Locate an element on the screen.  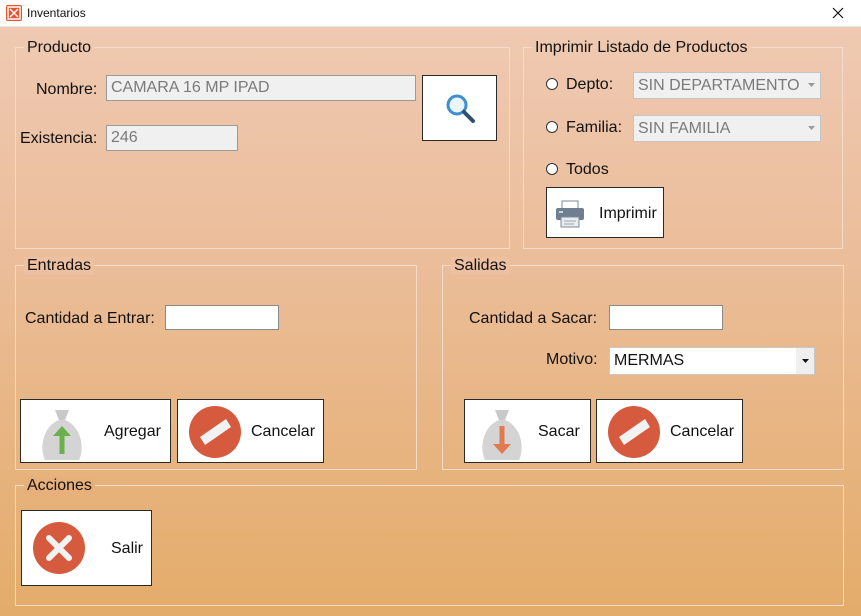
imprimir-button: Imprimir is located at coordinates (605, 212).